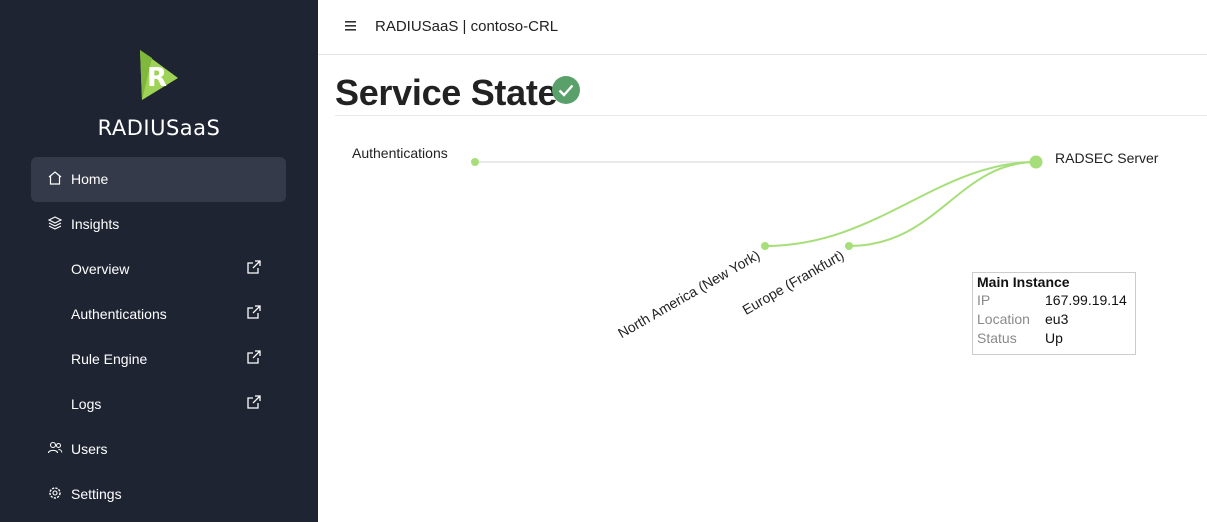 This screenshot has width=1207, height=522. What do you see at coordinates (1054, 338) in the screenshot?
I see `tooltip-value: Up` at bounding box center [1054, 338].